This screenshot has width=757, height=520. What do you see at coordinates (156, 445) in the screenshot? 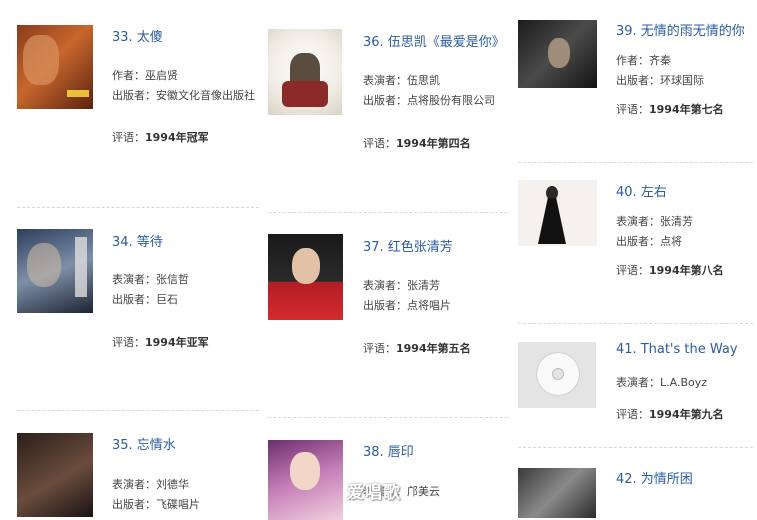
I see `album-title-text: 忘情水` at bounding box center [156, 445].